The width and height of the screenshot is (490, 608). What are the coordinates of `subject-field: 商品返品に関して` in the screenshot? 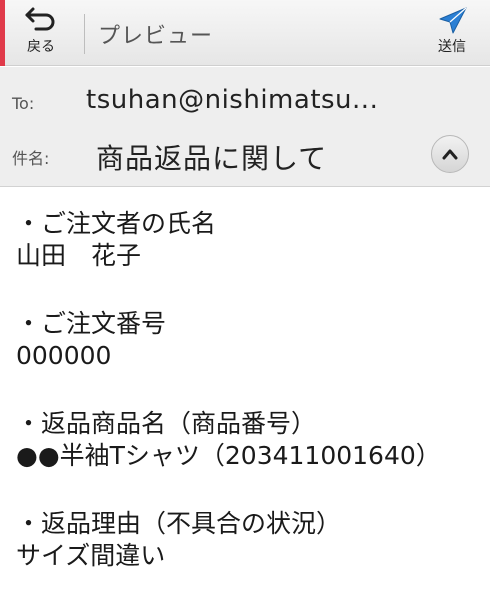 It's located at (211, 157).